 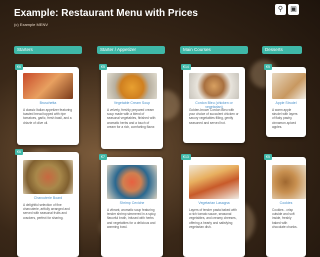 I want to click on column-header-starters: Starters, so click(x=48, y=50).